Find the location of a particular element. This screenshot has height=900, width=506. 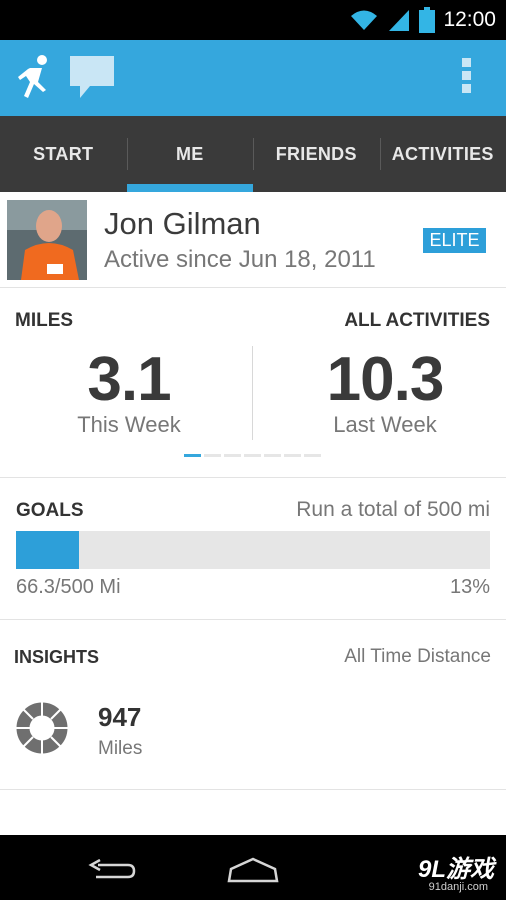

status-bar: 12:00 is located at coordinates (253, 20).